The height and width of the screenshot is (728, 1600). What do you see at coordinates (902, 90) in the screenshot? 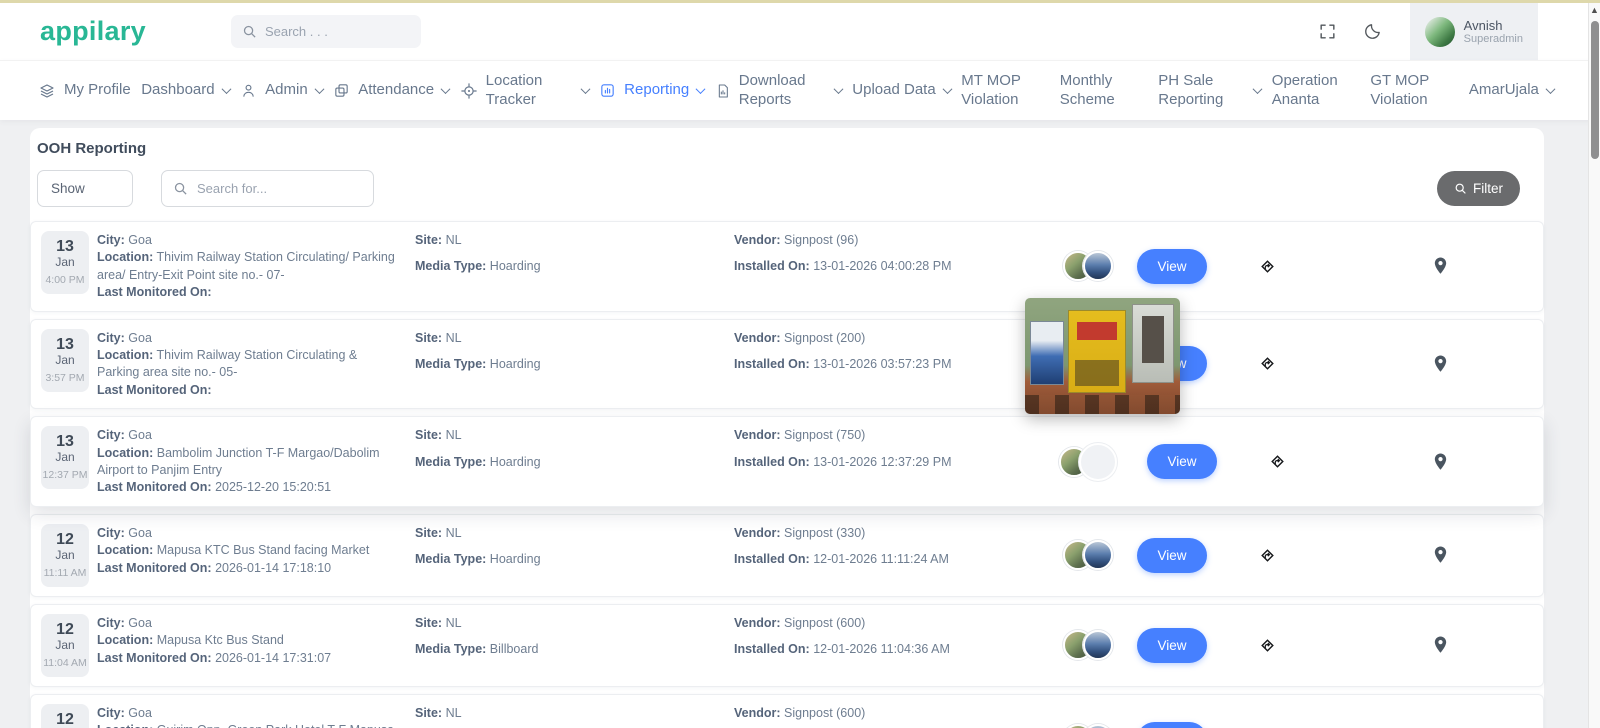
I see `nav-item-upload-data: Upload Data` at bounding box center [902, 90].